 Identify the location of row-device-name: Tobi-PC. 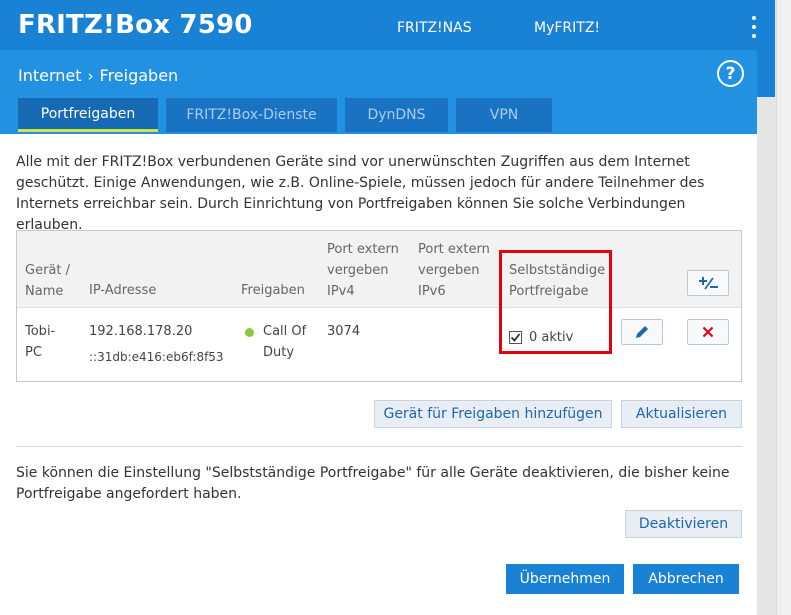
(40, 342).